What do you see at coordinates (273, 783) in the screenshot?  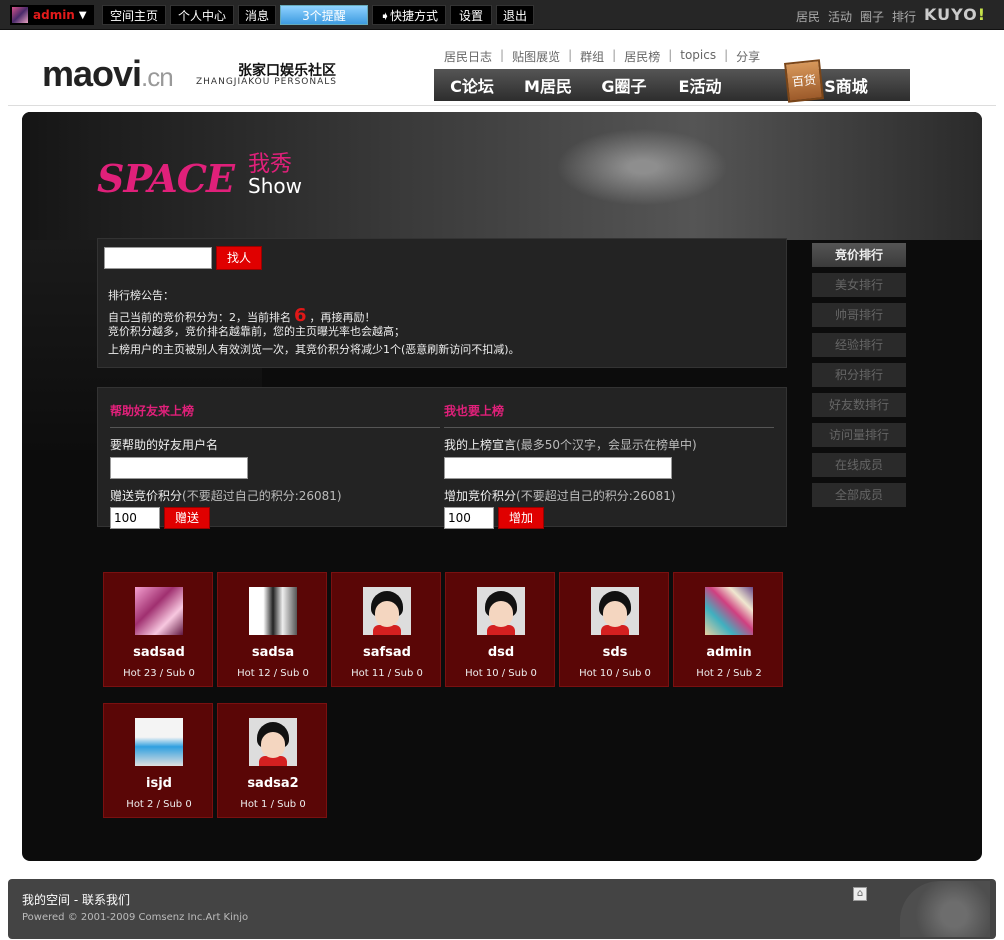 I see `user-name: sadsa2` at bounding box center [273, 783].